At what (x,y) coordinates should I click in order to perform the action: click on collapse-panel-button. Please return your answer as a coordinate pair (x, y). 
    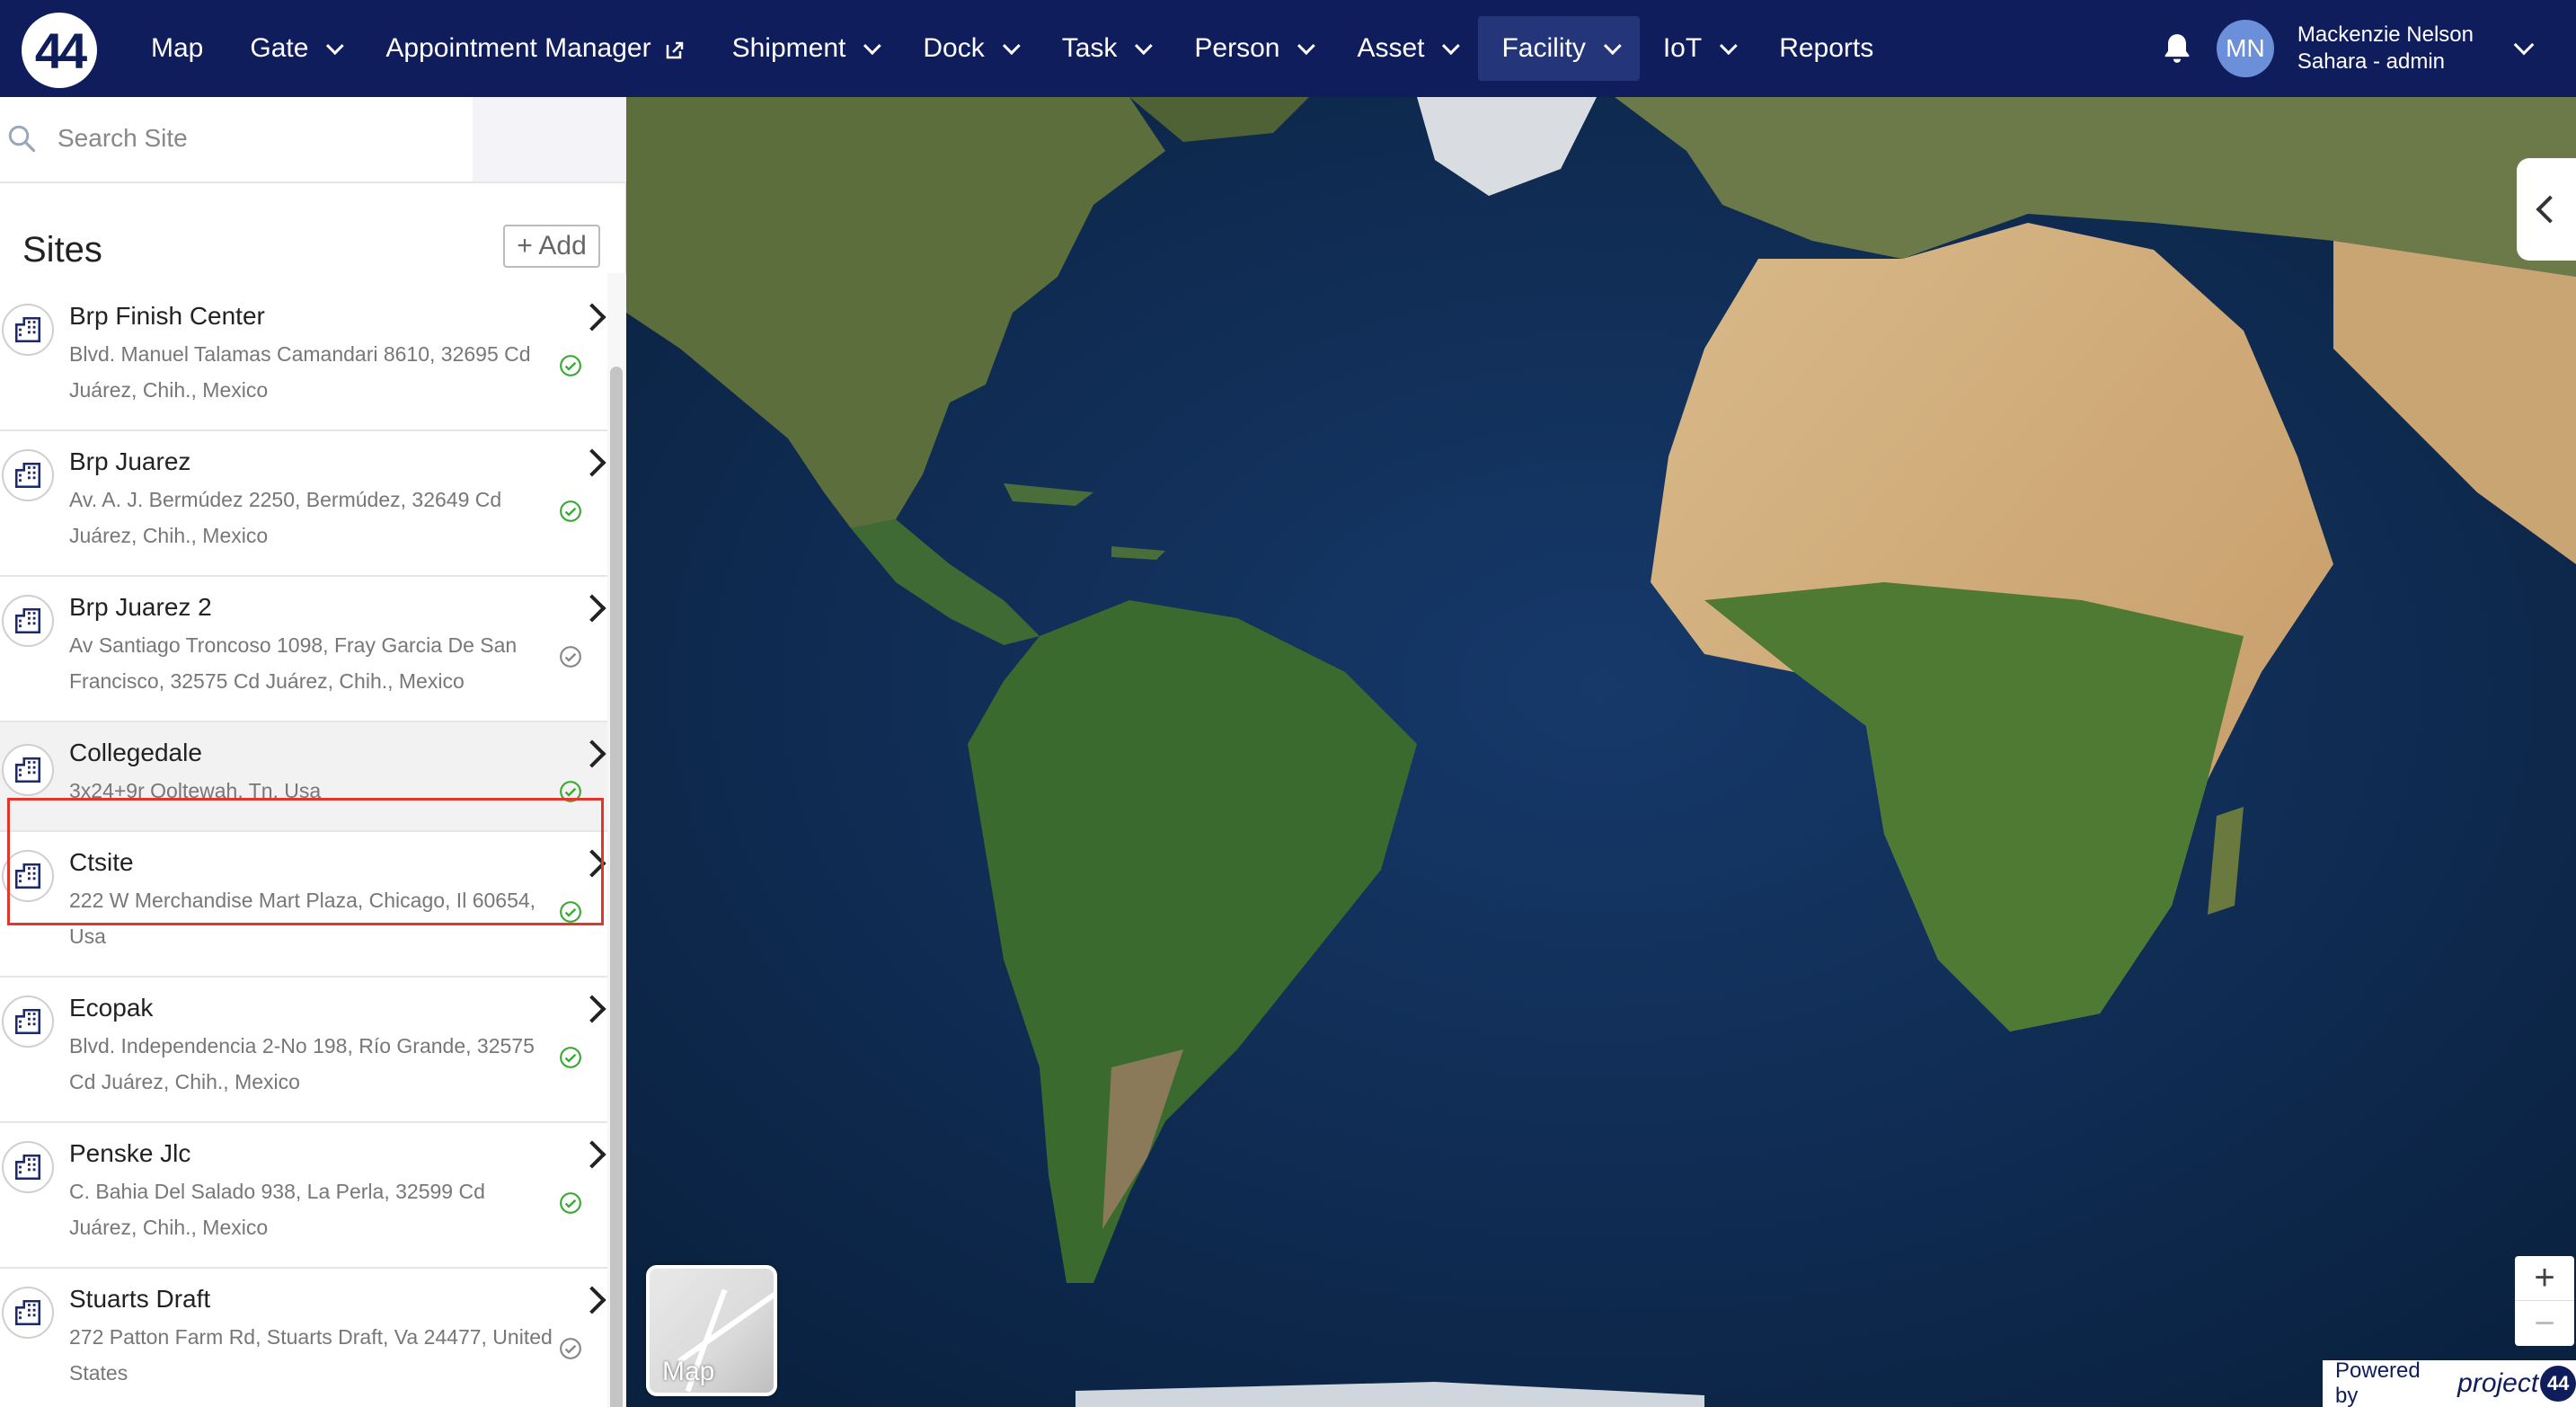
    Looking at the image, I should click on (2546, 210).